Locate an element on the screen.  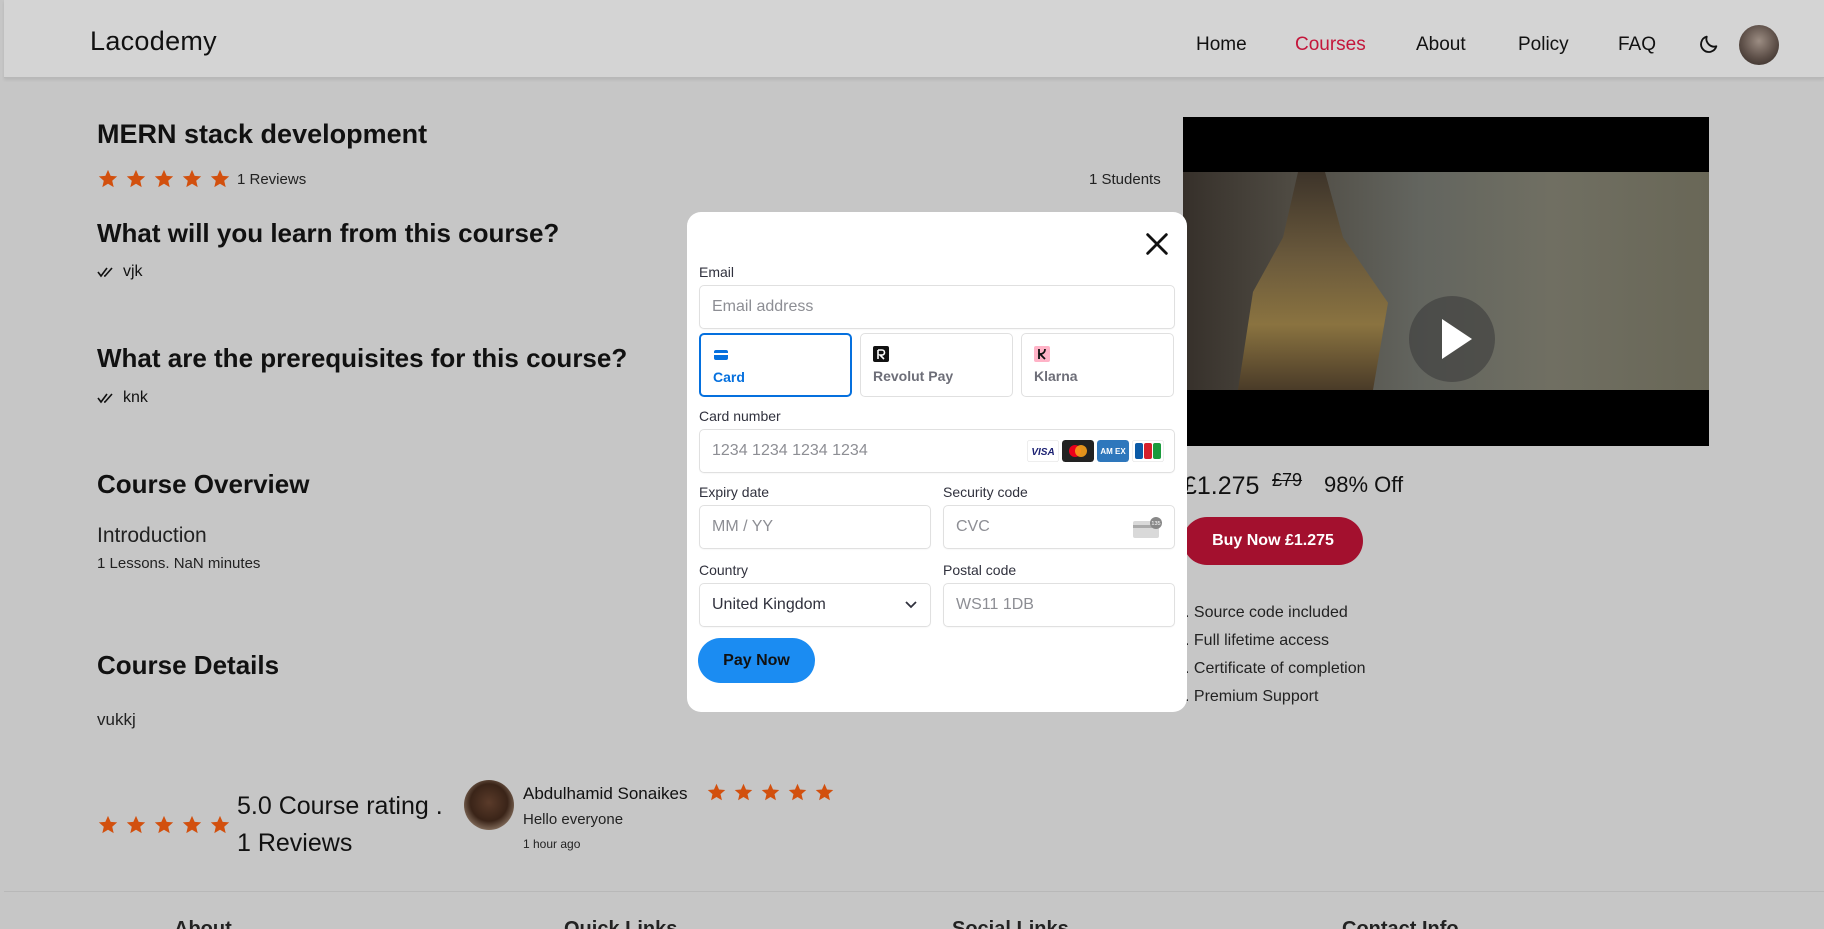
learn-item-text: vjk is located at coordinates (133, 271).